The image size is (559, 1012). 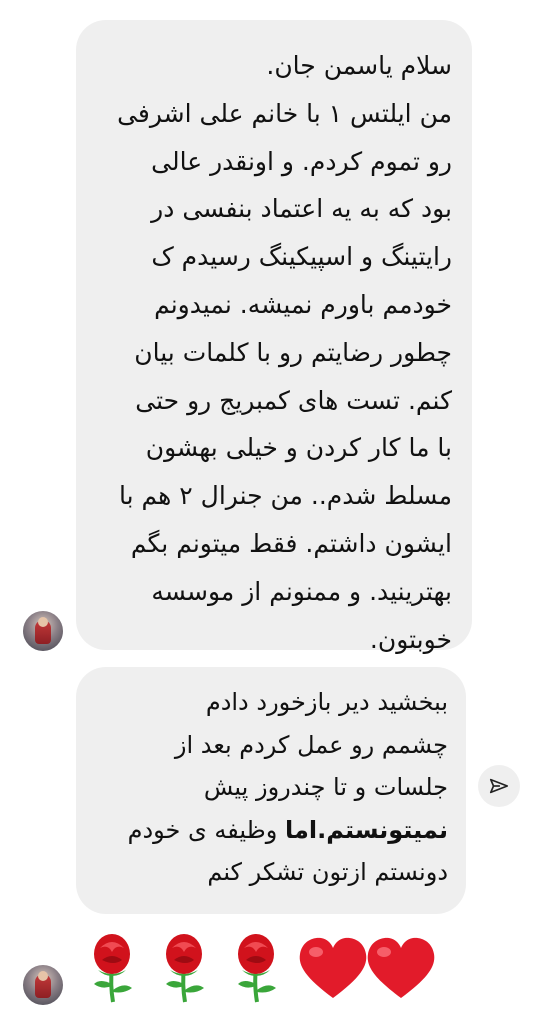 I want to click on message-text: وظیفه ی خودم, so click(x=206, y=829).